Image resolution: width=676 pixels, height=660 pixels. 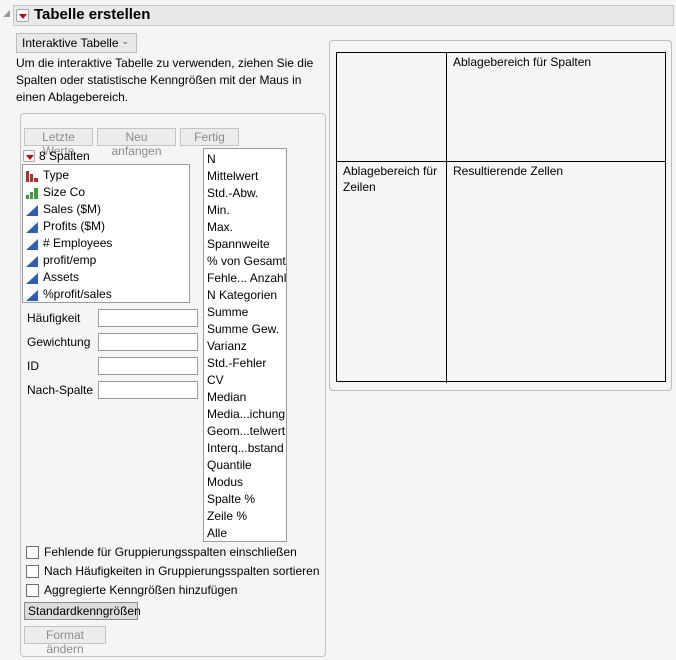 What do you see at coordinates (556, 272) in the screenshot?
I see `results-cells-zone: Resultierende Zellen` at bounding box center [556, 272].